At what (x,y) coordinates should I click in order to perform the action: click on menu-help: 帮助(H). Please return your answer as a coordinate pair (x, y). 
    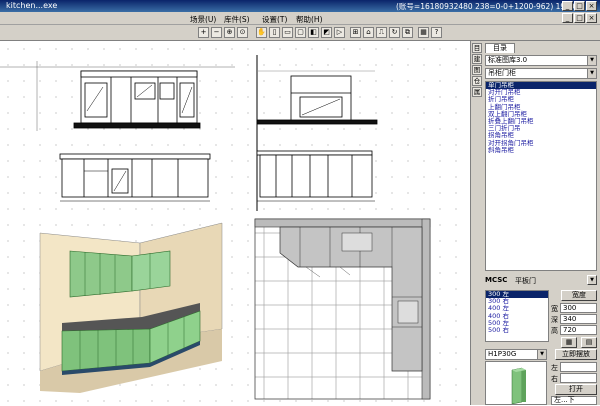
    Looking at the image, I should click on (309, 19).